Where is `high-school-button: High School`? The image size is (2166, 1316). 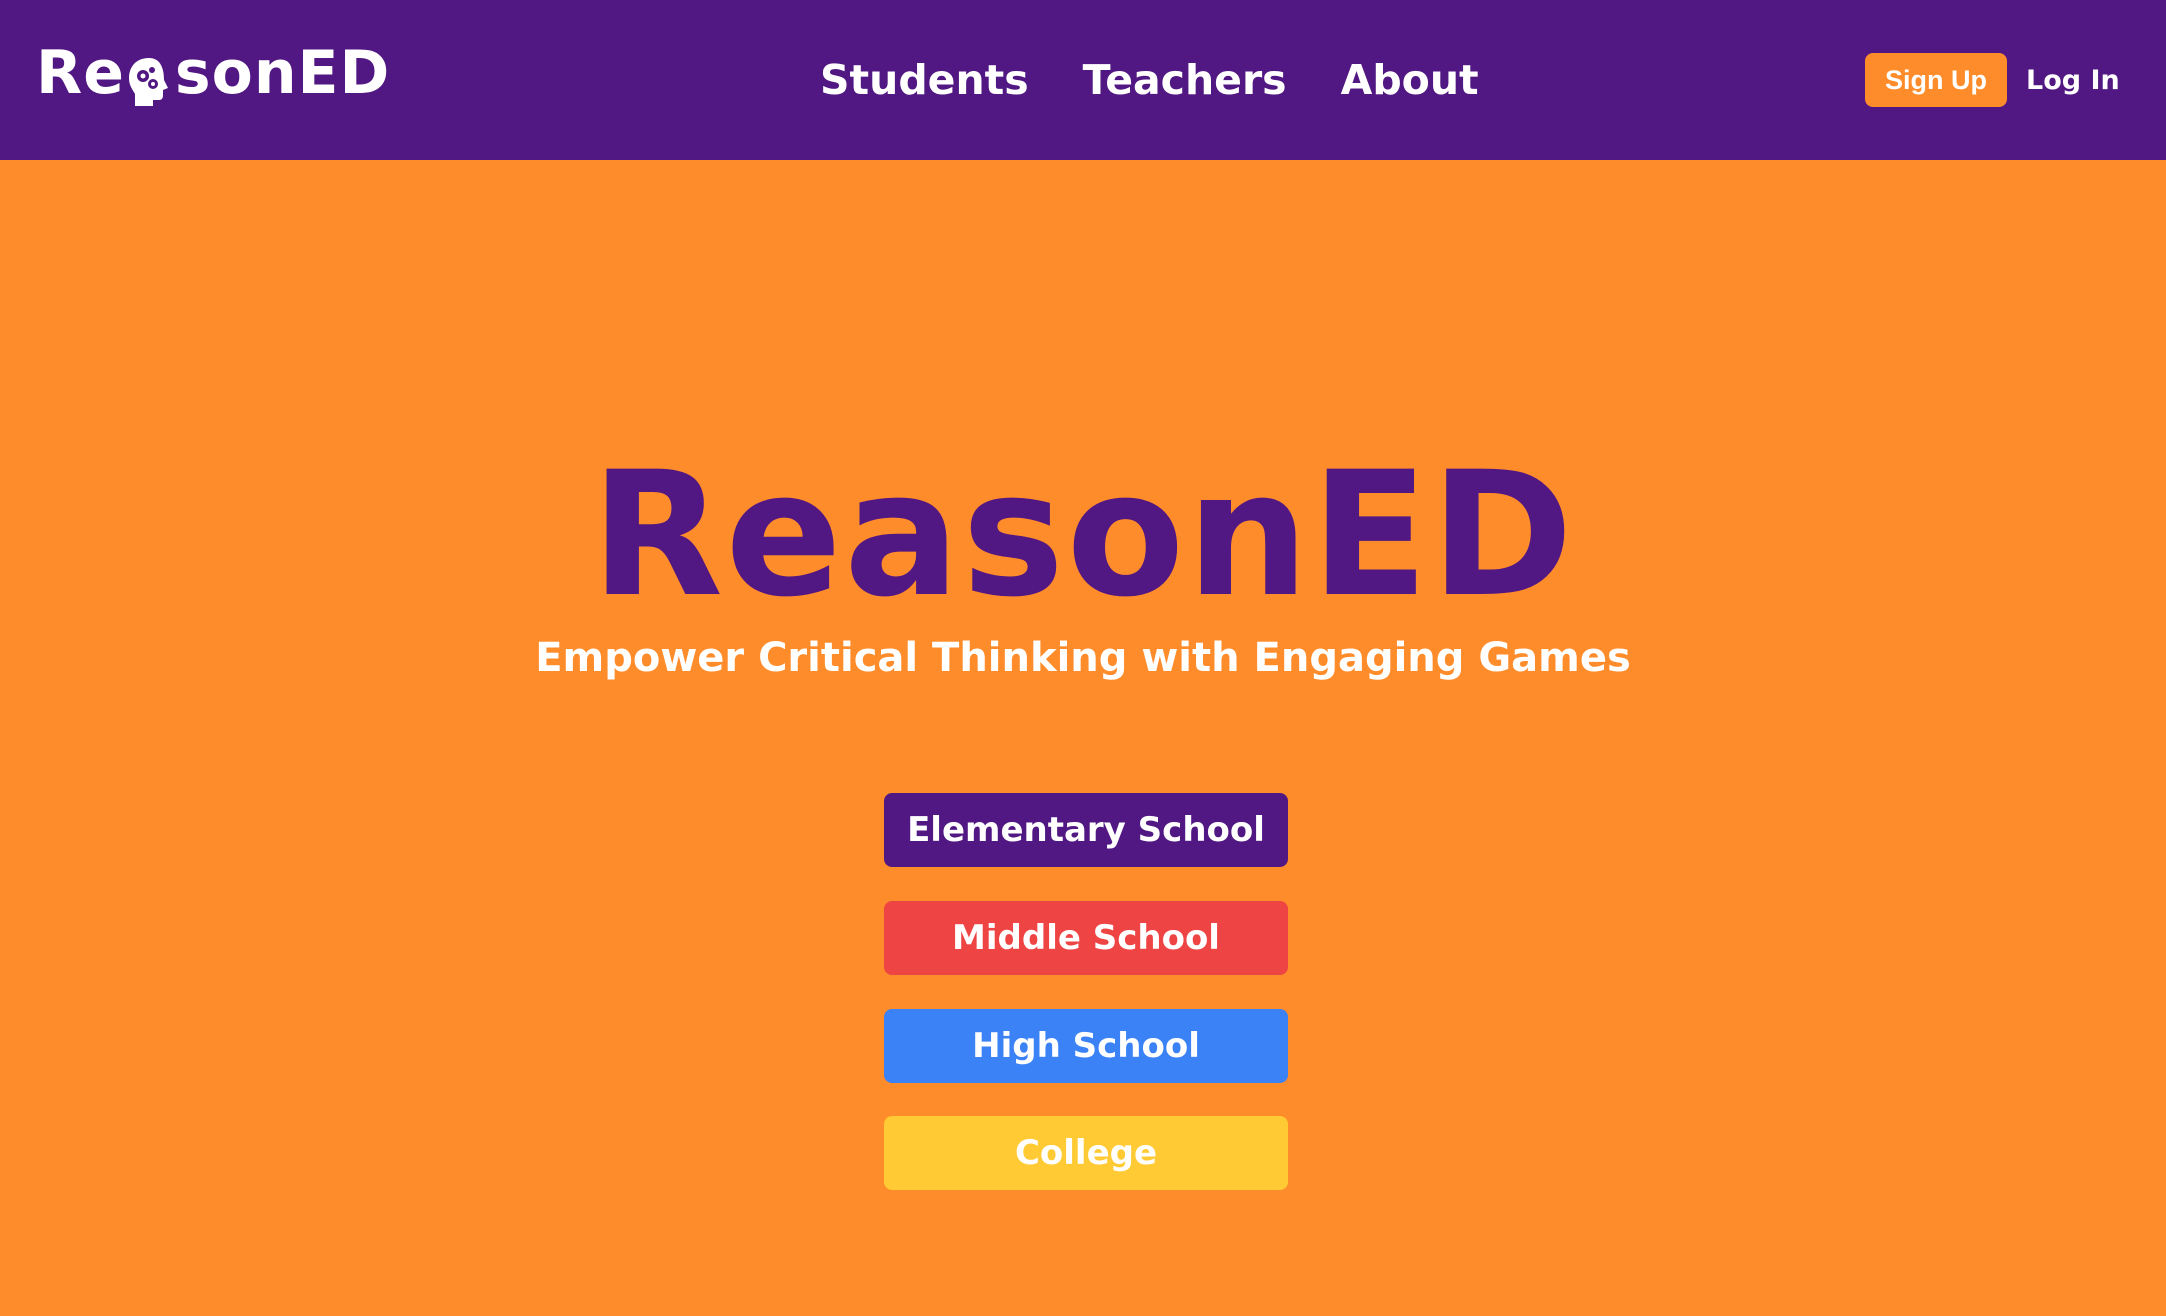
high-school-button: High School is located at coordinates (1086, 1046).